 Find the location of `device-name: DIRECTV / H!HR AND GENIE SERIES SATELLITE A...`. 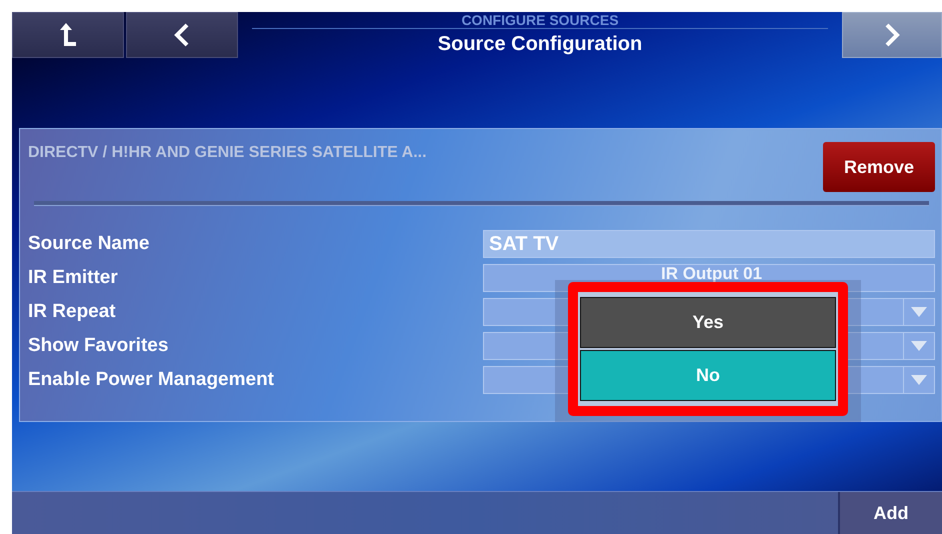

device-name: DIRECTV / H!HR AND GENIE SERIES SATELLITE A... is located at coordinates (227, 153).